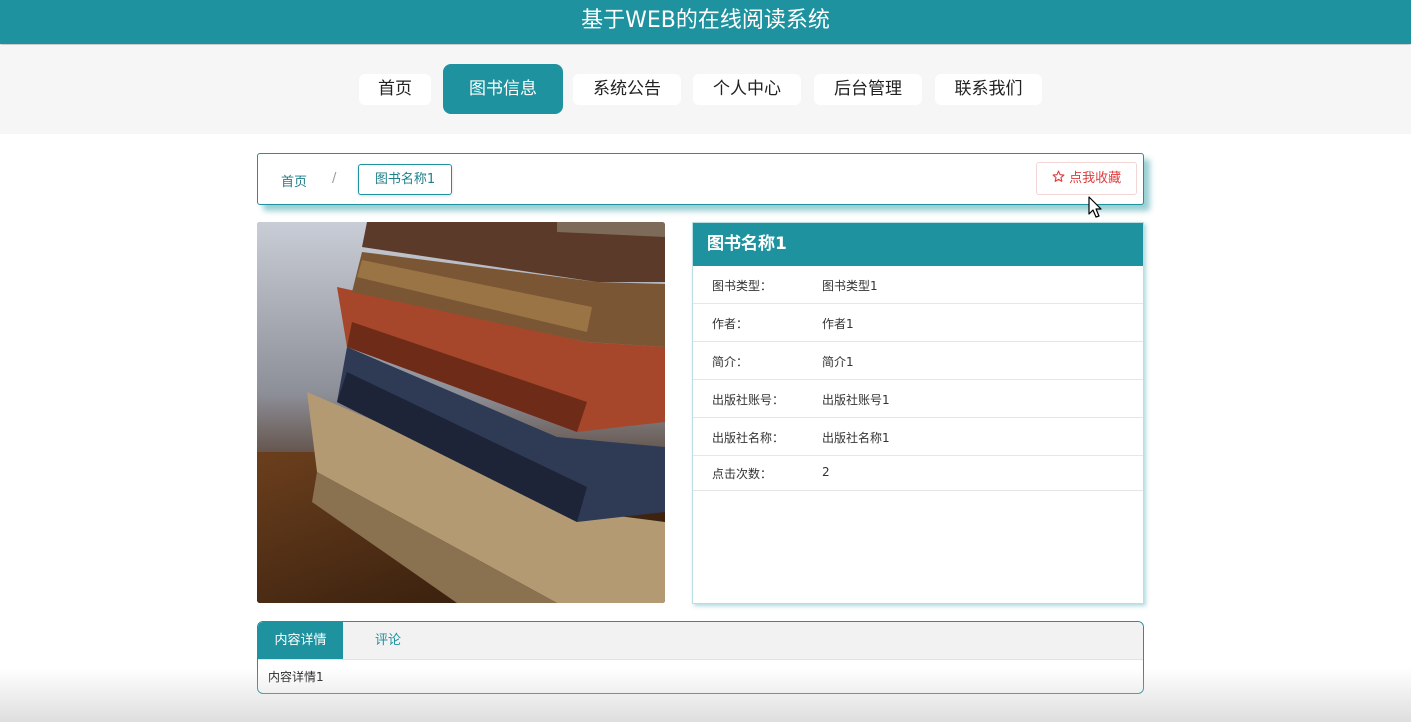  I want to click on info-label: 作者：, so click(730, 324).